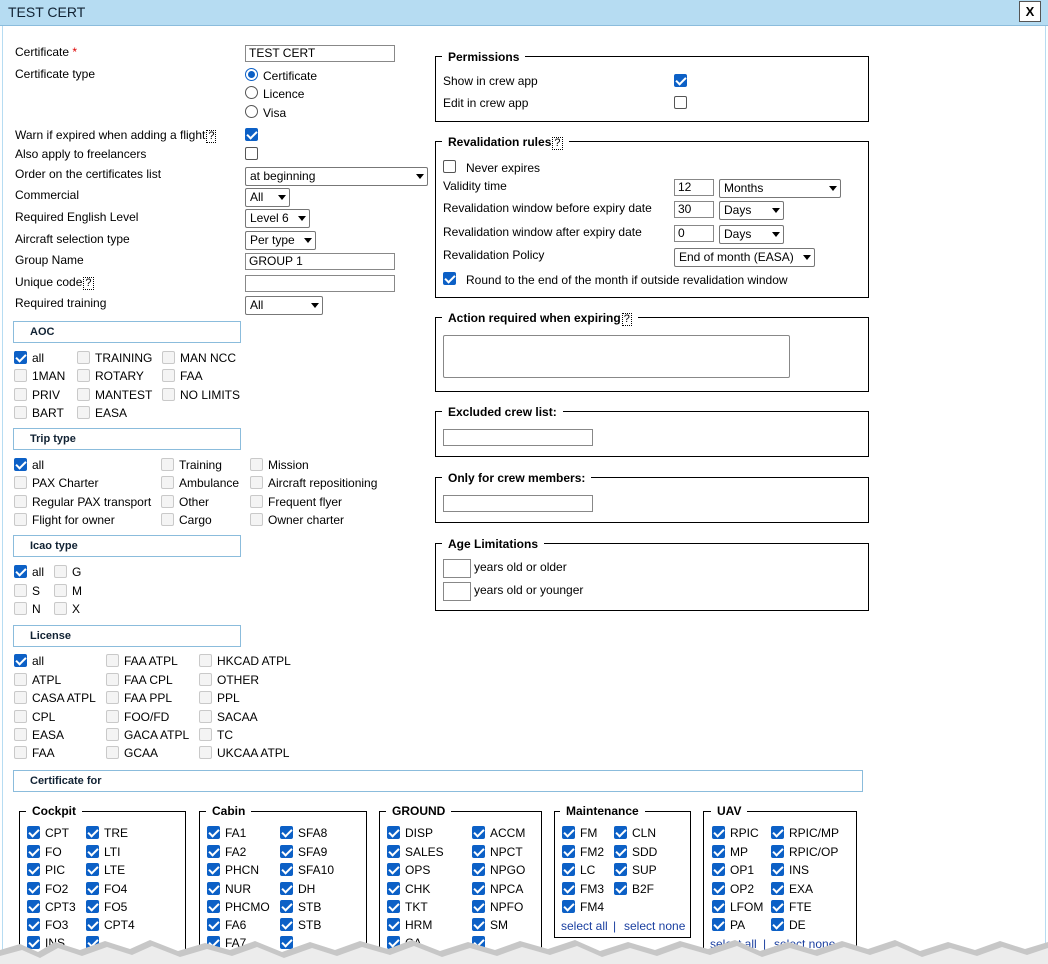 The image size is (1048, 964). I want to click on cabin-nur-checkbox, so click(213, 888).